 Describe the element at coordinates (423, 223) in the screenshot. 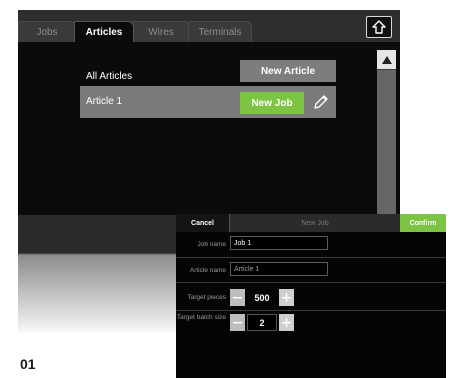

I see `confirm-button: Confirm` at that location.